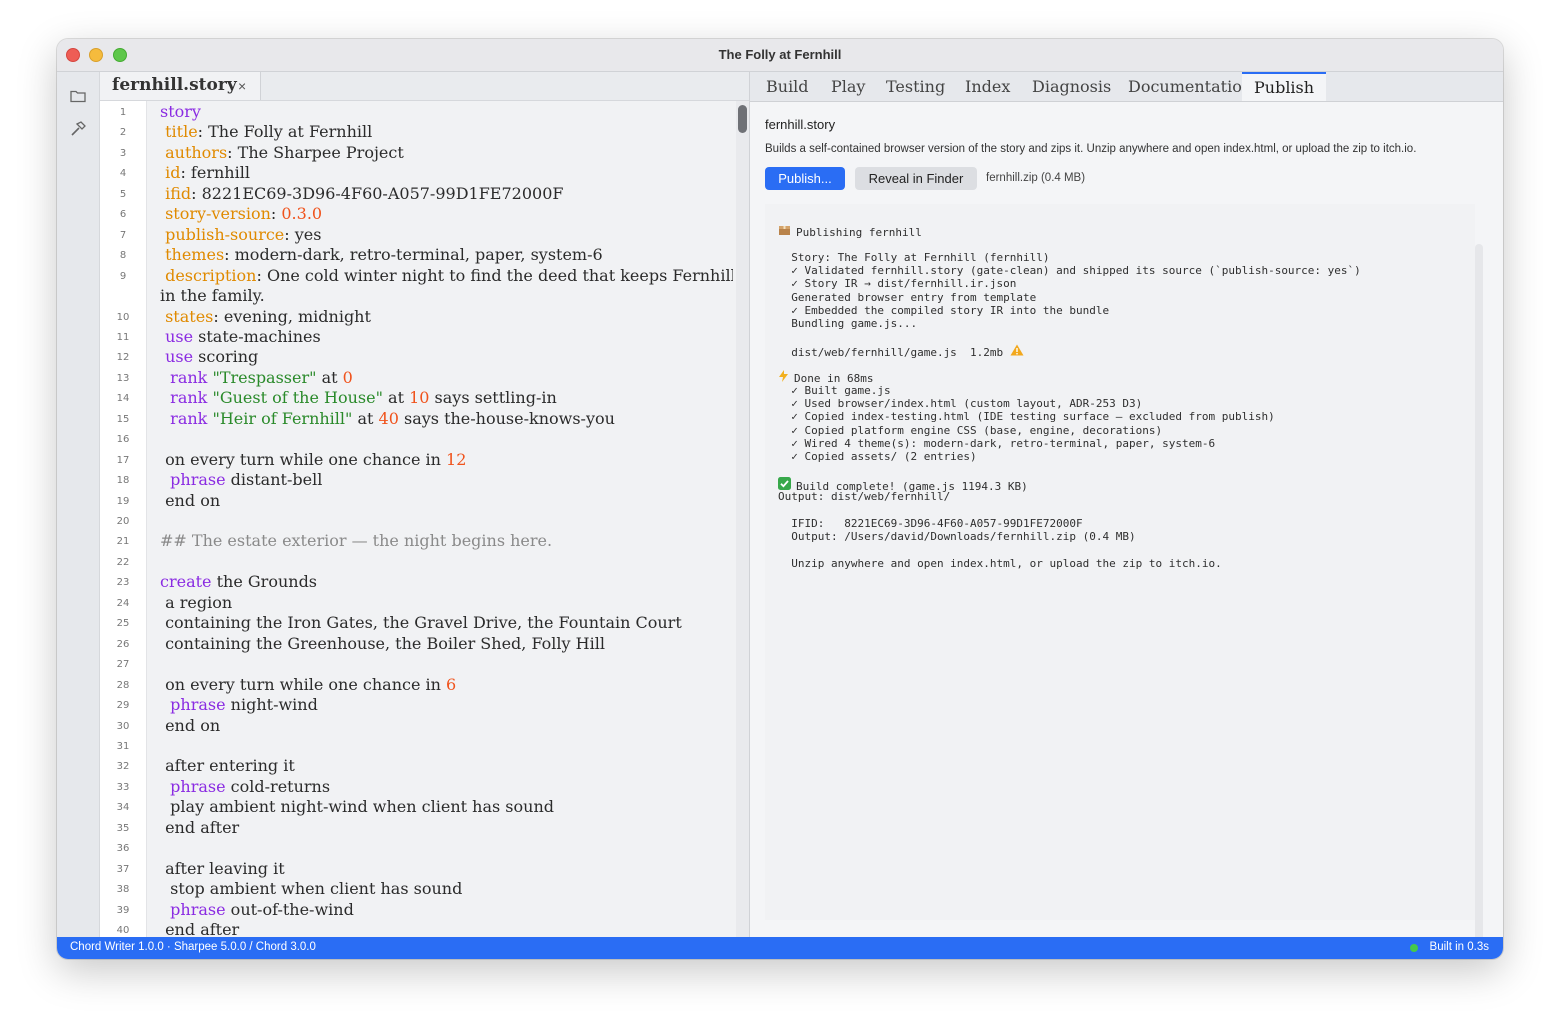  Describe the element at coordinates (800, 124) in the screenshot. I see `publish-file-name: fernhill.story` at that location.